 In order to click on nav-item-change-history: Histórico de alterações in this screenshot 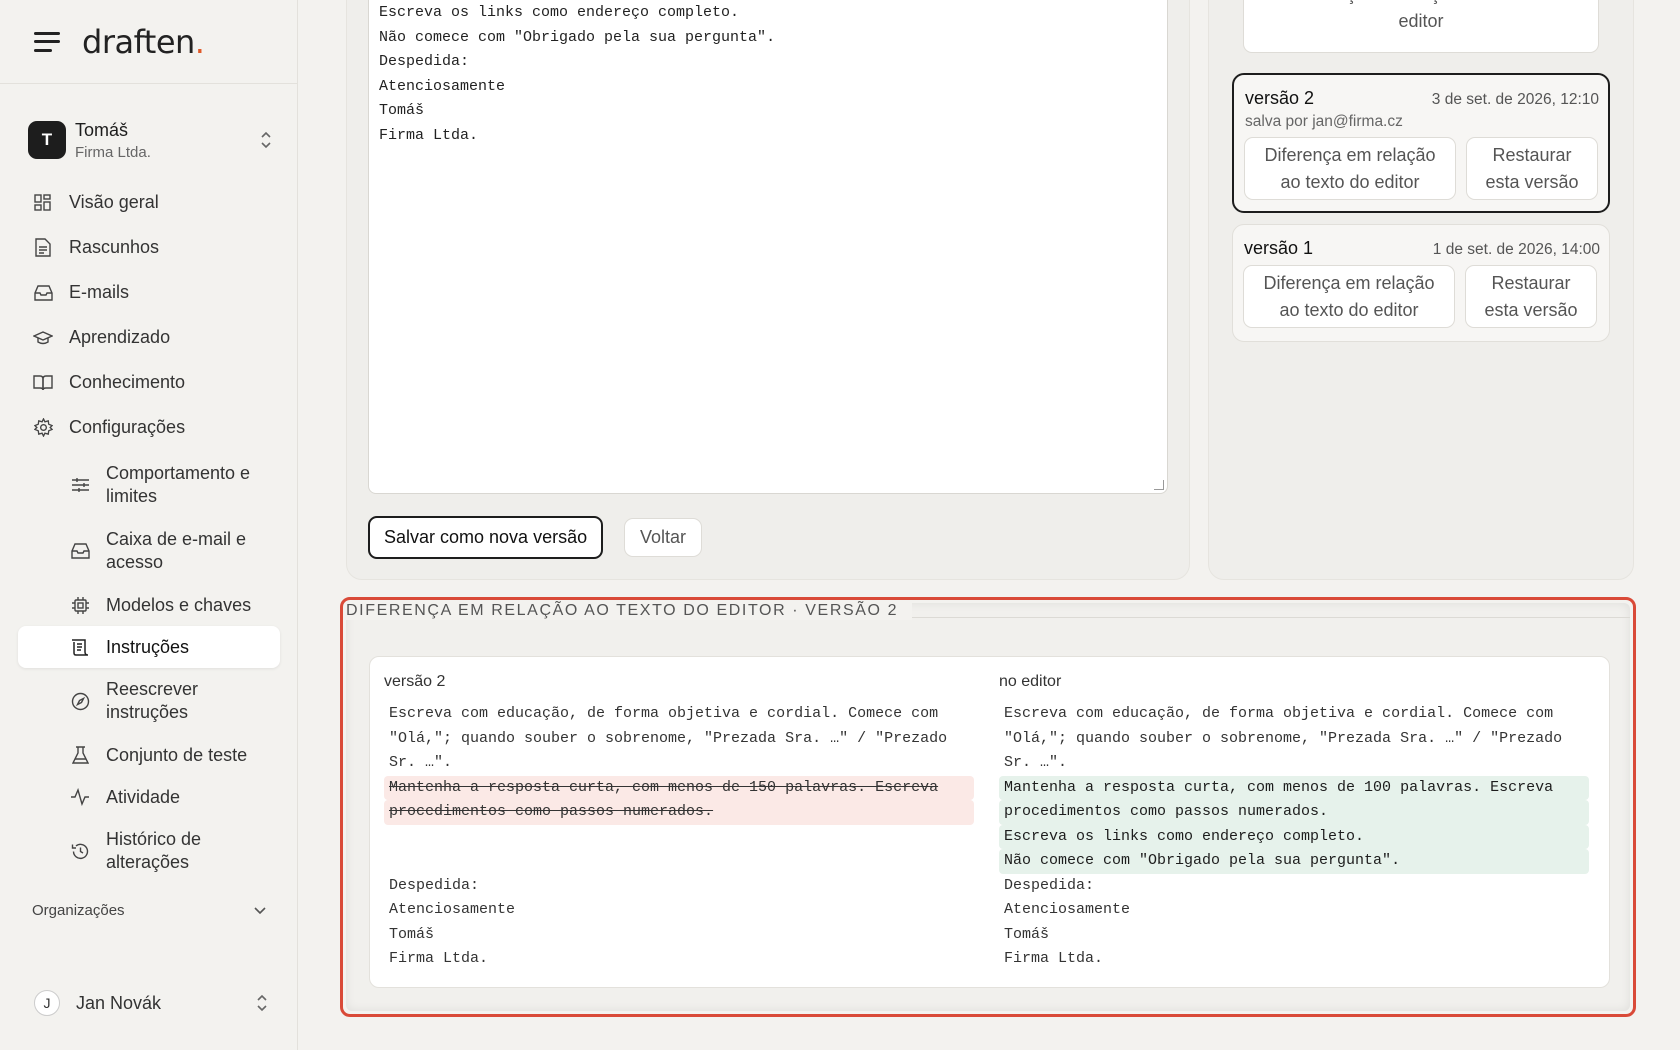, I will do `click(149, 851)`.